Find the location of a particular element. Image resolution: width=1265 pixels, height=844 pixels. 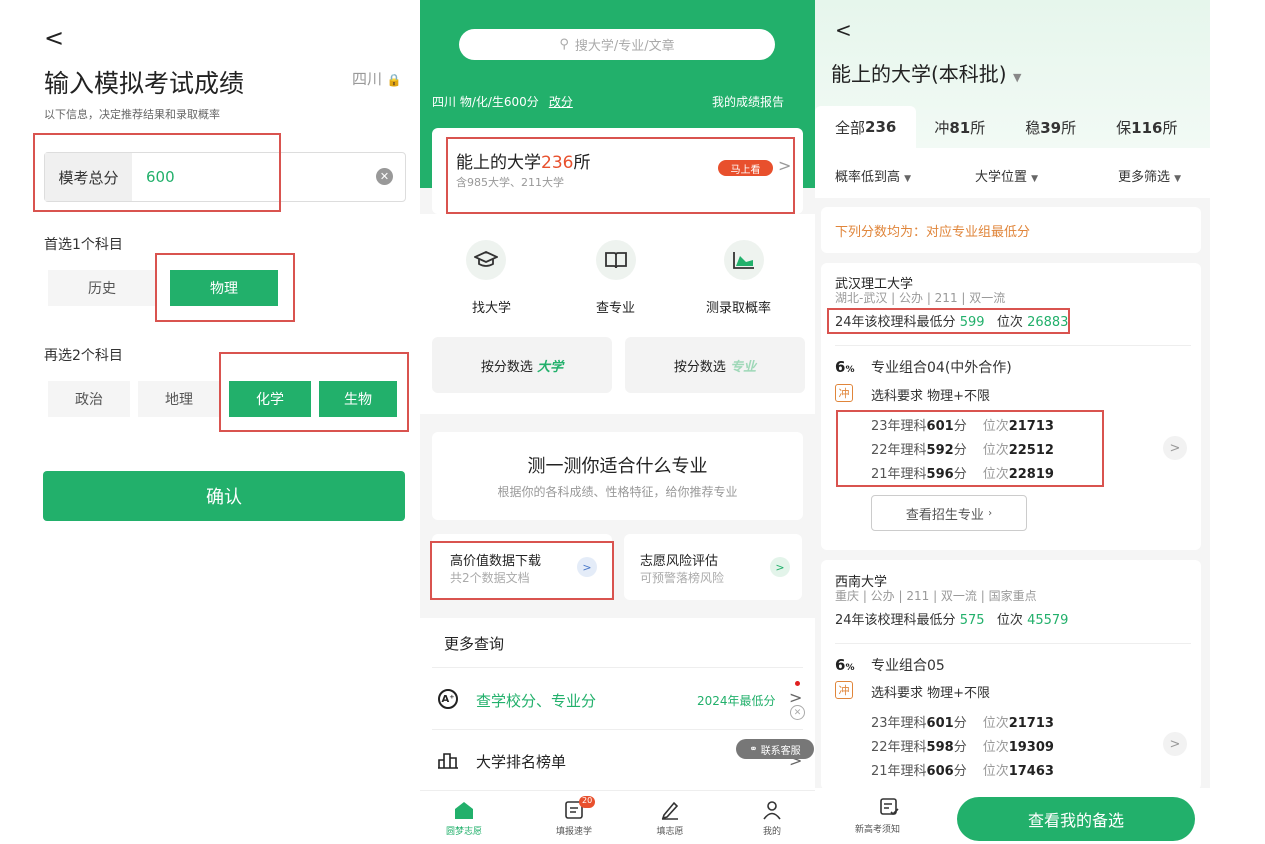

confirm-button: 确认 is located at coordinates (224, 496).